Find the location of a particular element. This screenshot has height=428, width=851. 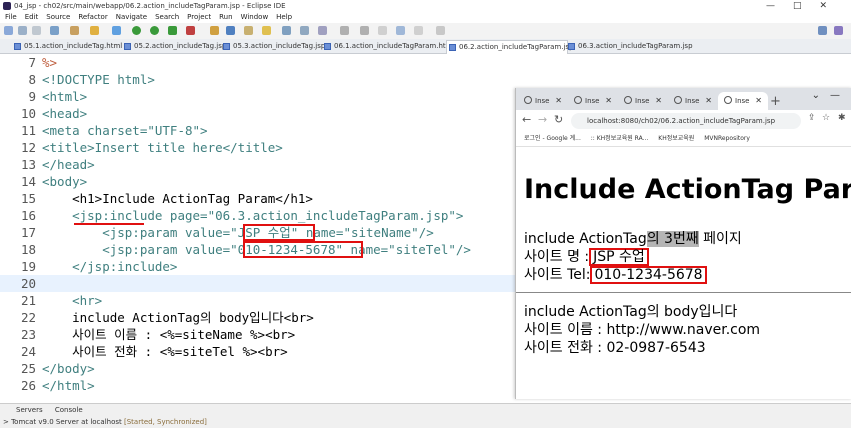

share-icon: ⇪ is located at coordinates (812, 118).